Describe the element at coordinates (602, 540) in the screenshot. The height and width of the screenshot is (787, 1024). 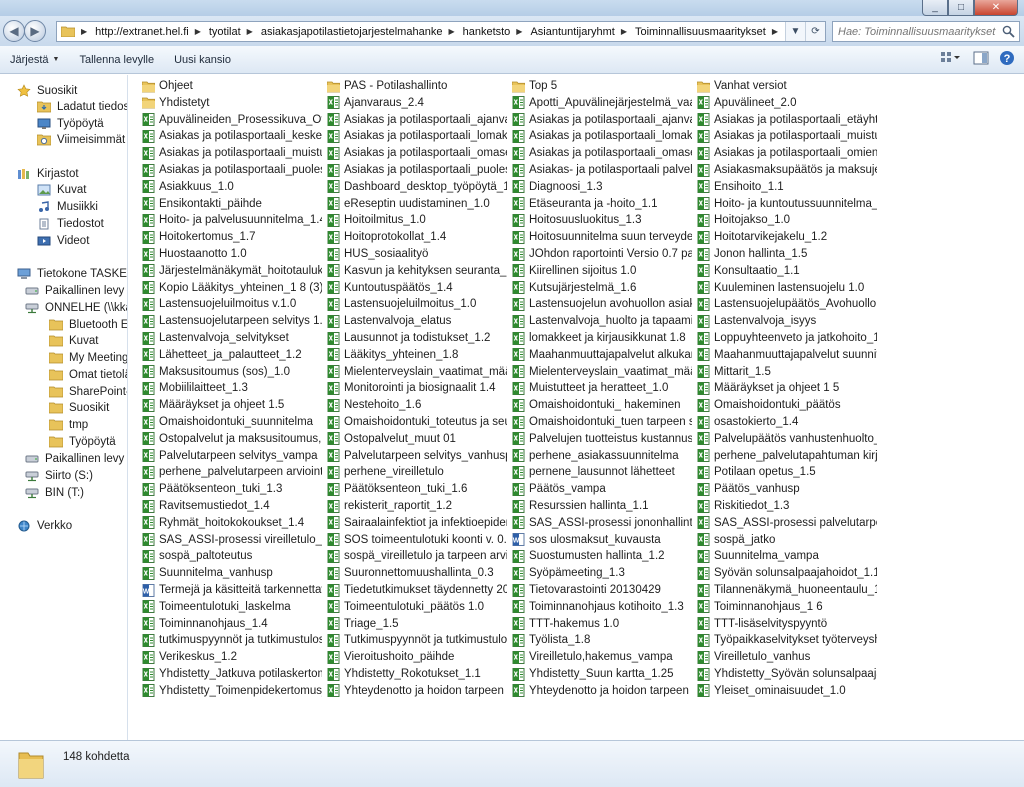
I see `file-item: Wsos ulosmaksut_kuvausta` at that location.